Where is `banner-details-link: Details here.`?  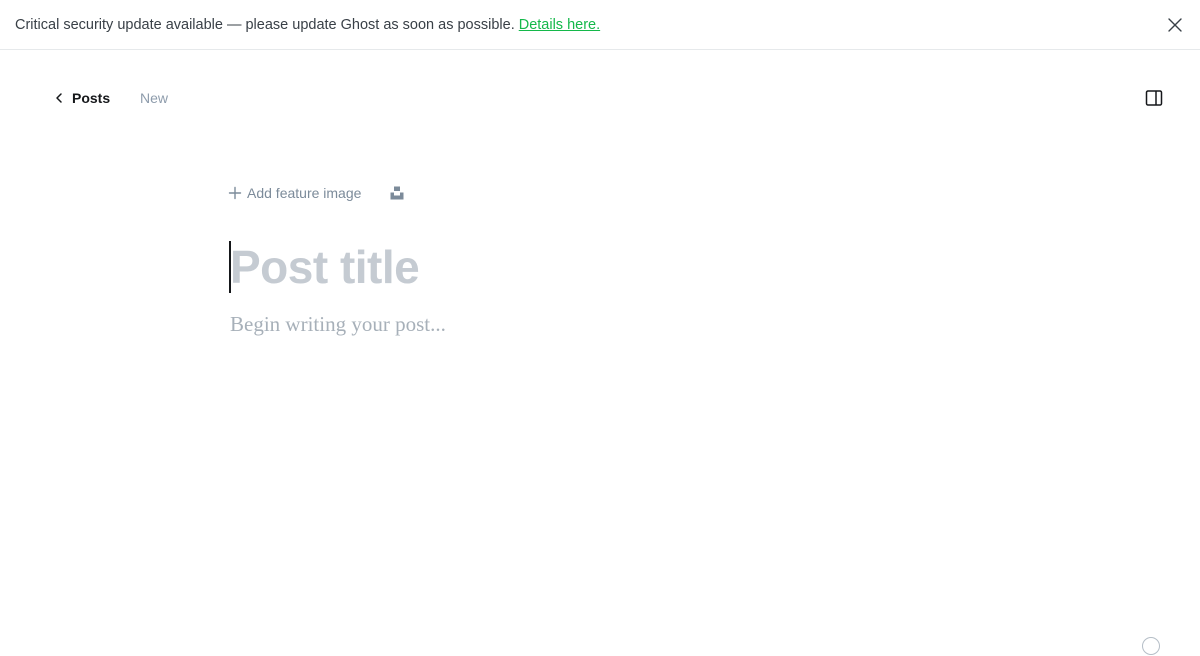 banner-details-link: Details here. is located at coordinates (559, 25).